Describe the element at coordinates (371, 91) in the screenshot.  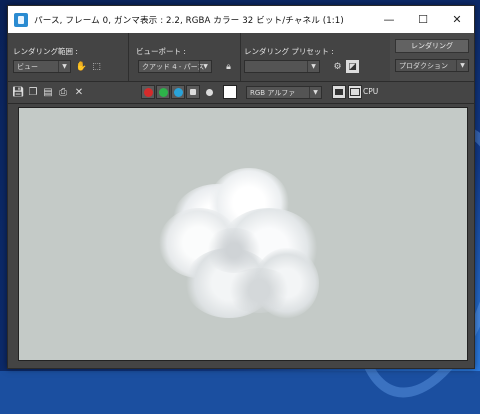
I see `renderer-label: CPU` at that location.